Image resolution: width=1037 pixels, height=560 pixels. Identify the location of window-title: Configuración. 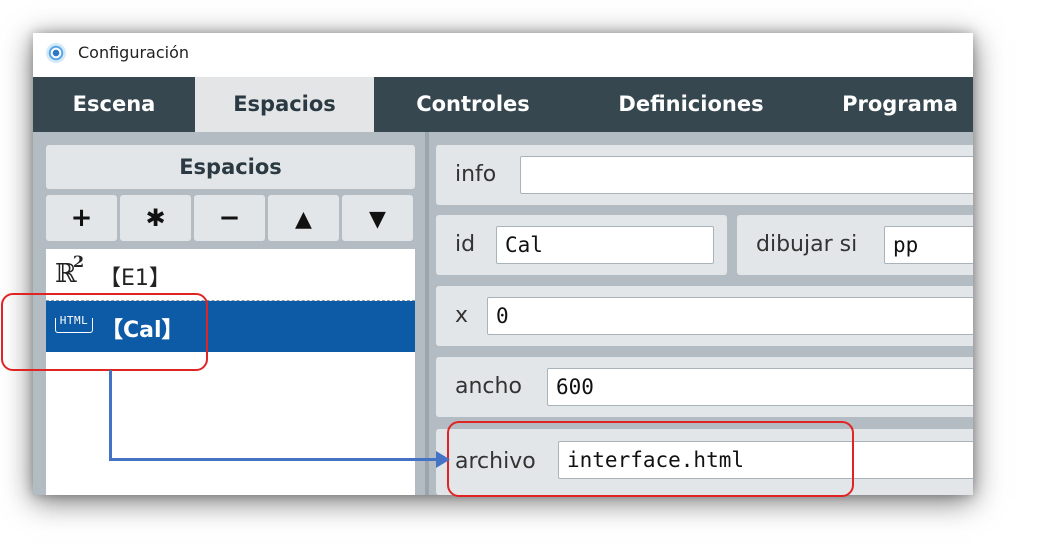
(134, 52).